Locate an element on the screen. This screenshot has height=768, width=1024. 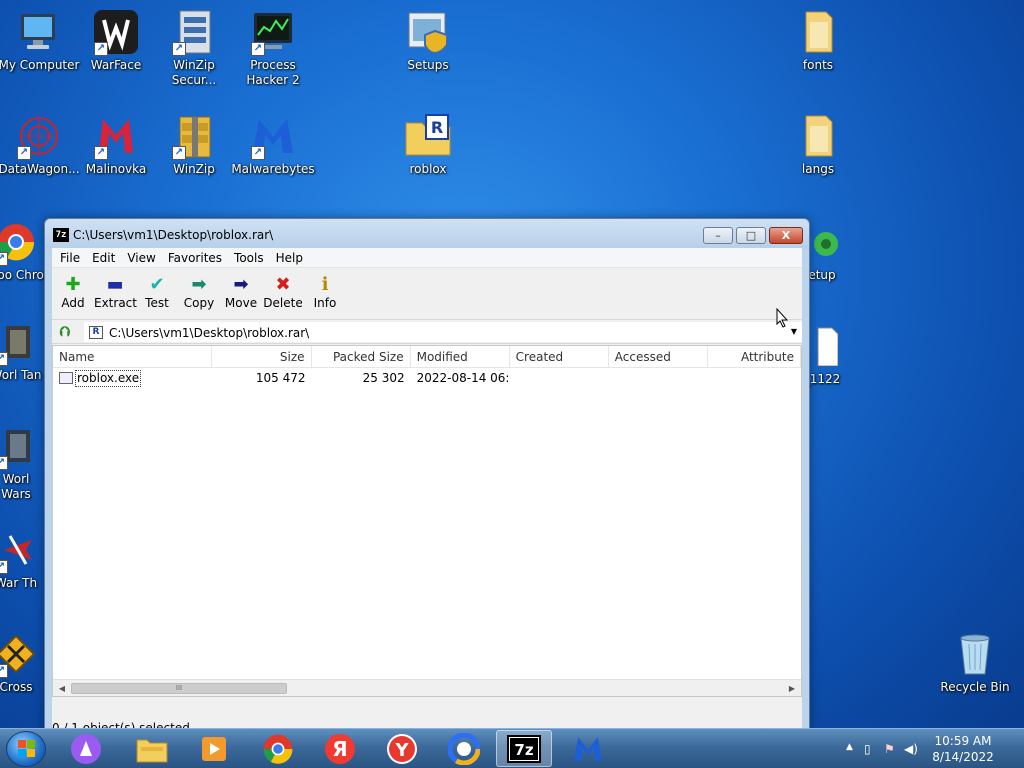
column-created: Created is located at coordinates (559, 356).